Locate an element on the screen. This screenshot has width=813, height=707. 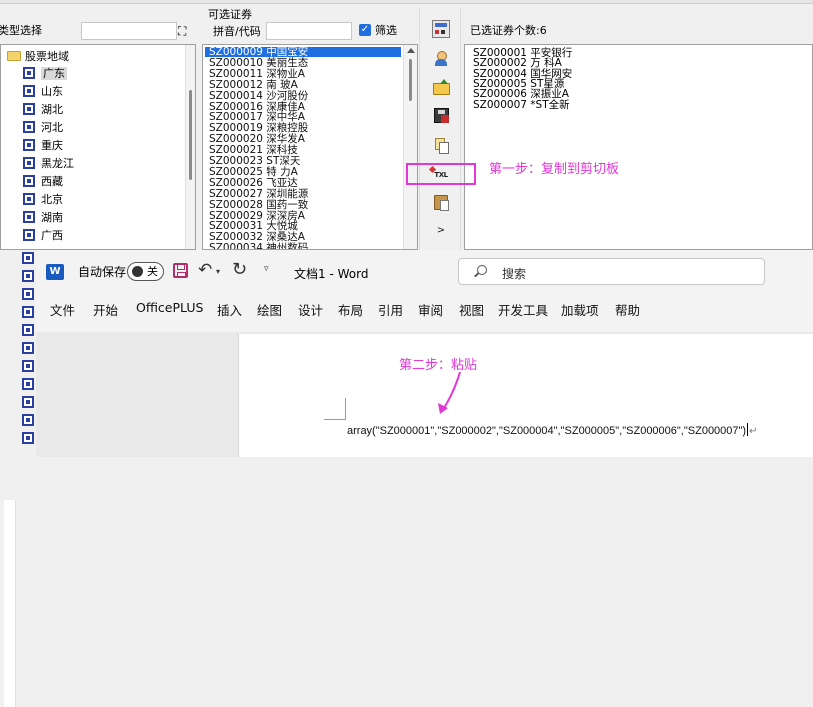
list-item: SZ000011 深物业A is located at coordinates (257, 74).